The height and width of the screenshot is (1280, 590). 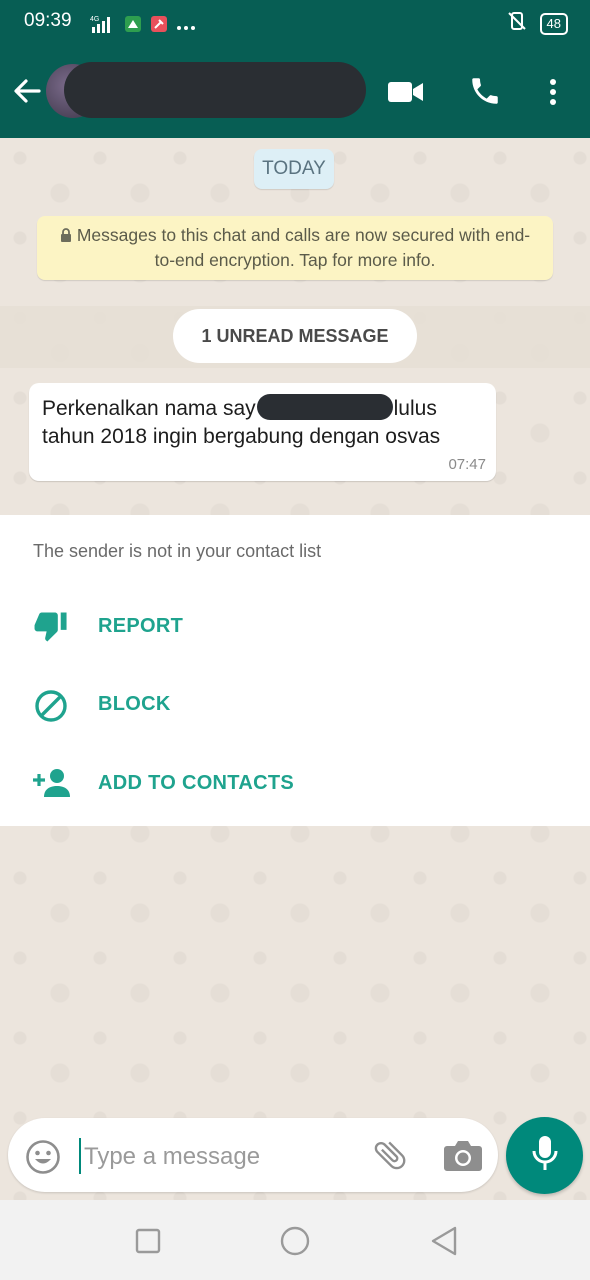 I want to click on voice-call-icon, so click(x=485, y=93).